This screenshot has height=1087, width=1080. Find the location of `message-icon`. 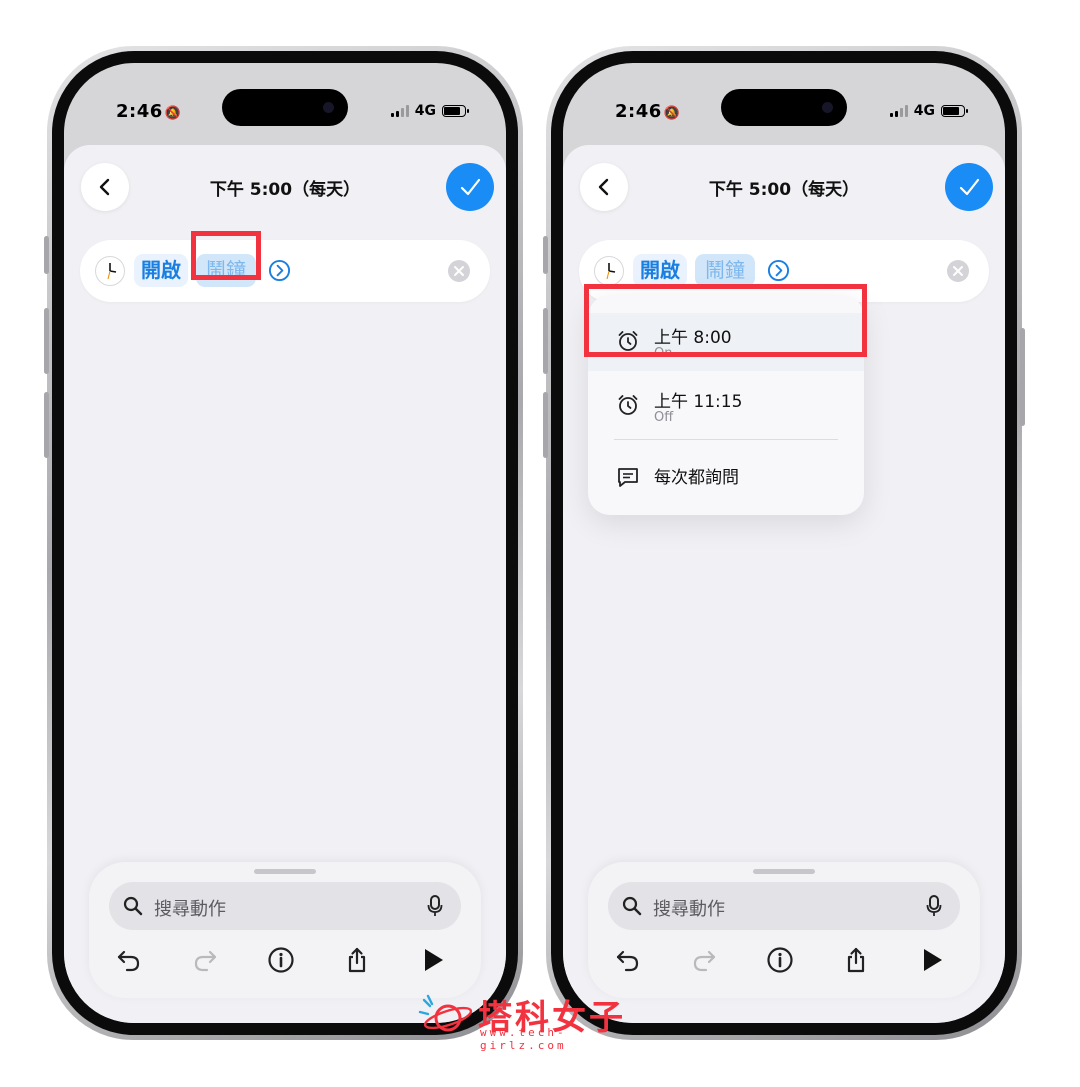

message-icon is located at coordinates (628, 477).